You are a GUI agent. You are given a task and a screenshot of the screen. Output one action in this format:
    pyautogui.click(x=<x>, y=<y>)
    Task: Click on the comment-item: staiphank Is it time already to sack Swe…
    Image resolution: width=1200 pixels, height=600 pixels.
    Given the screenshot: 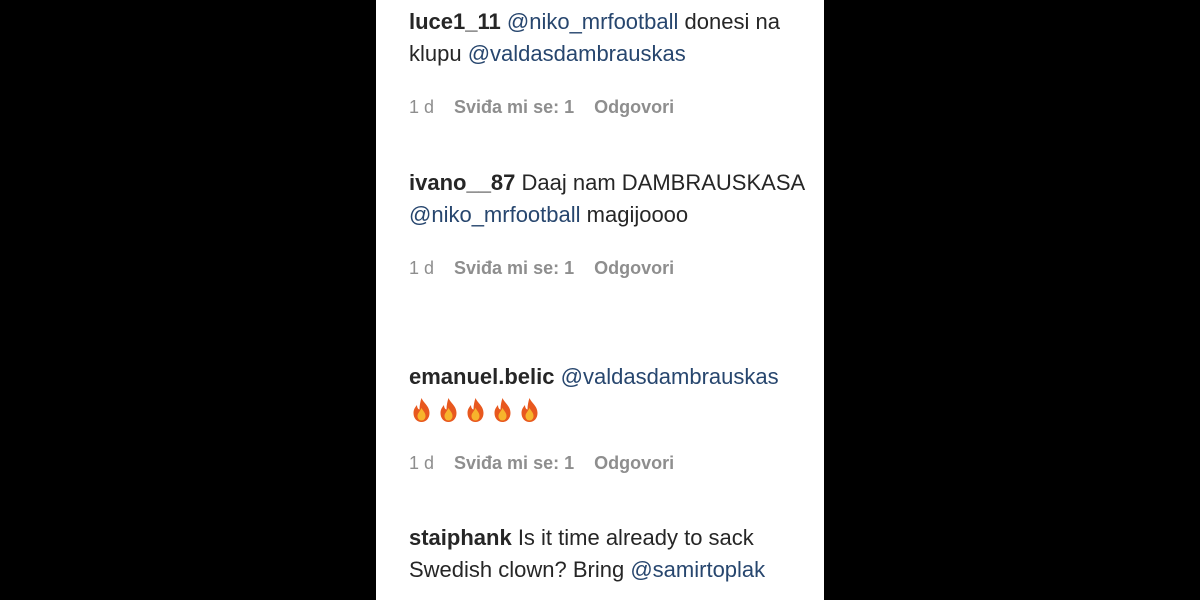 What is the action you would take?
    pyautogui.click(x=611, y=554)
    